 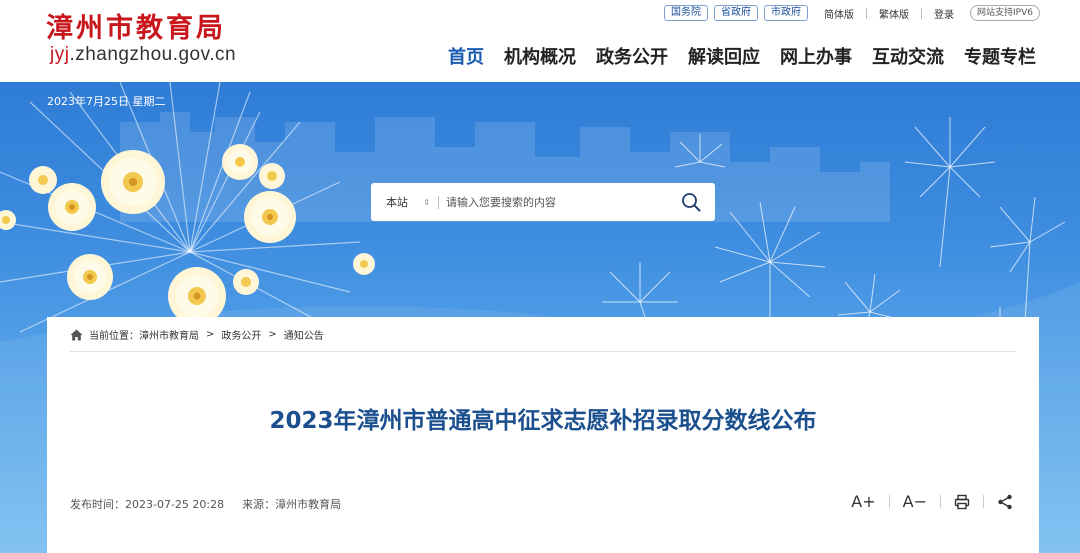 I want to click on article-title: 2023年漳州市普通高中征求志愿补招录取分数线公布, so click(x=543, y=421).